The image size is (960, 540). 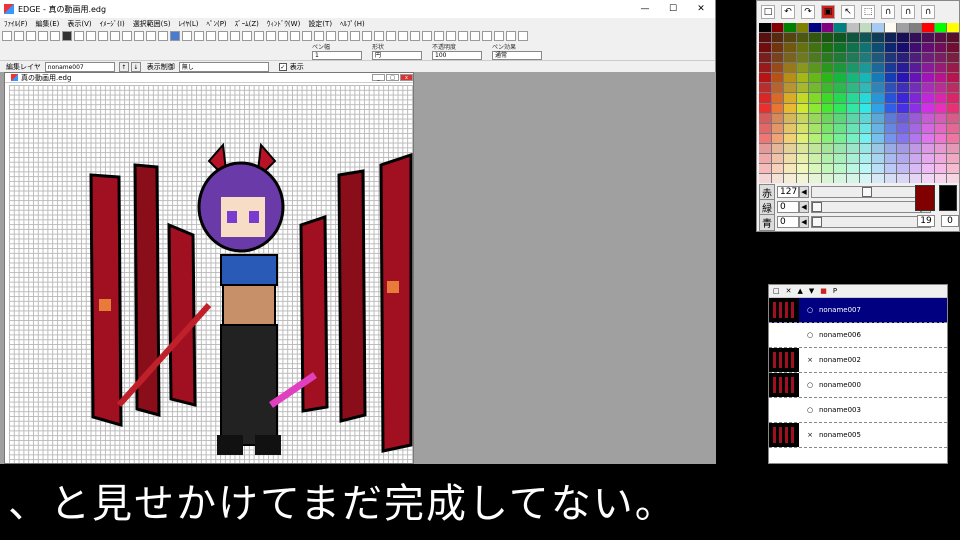 I want to click on new-icon: □, so click(x=768, y=12).